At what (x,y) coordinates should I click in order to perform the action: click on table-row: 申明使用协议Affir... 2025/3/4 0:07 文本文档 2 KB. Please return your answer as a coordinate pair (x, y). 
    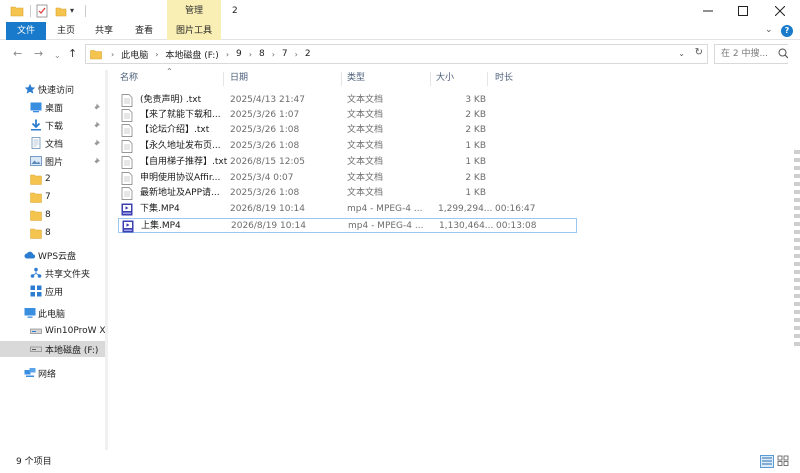
    Looking at the image, I should click on (347, 178).